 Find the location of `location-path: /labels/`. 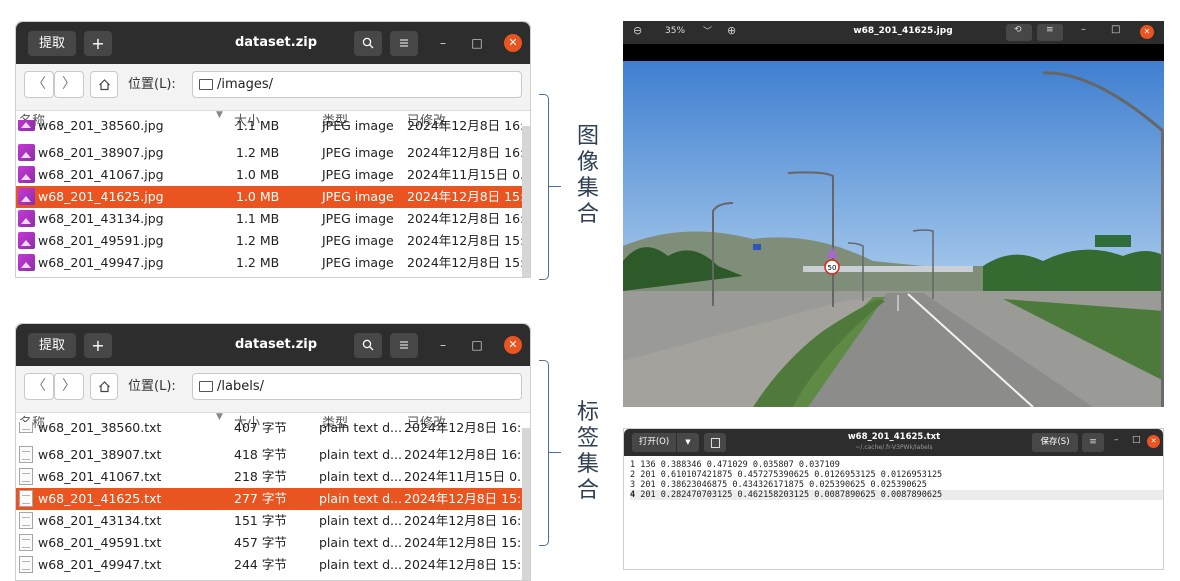

location-path: /labels/ is located at coordinates (240, 386).